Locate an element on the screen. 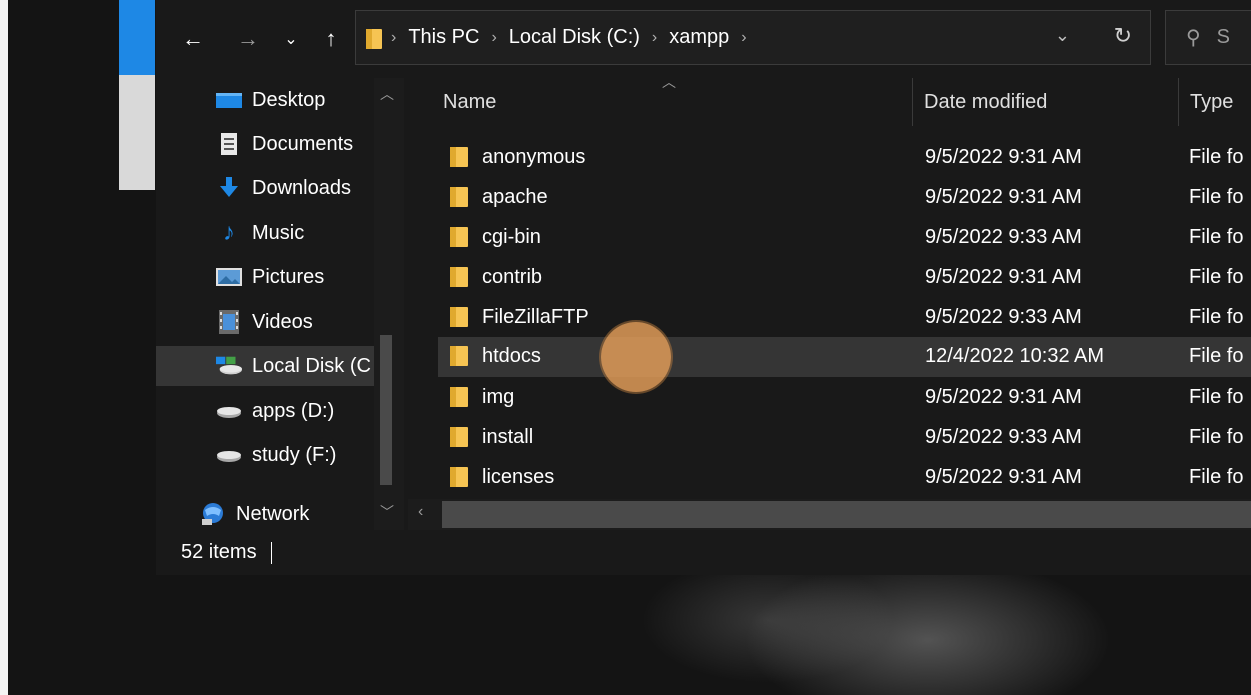  videos-icon is located at coordinates (229, 322).